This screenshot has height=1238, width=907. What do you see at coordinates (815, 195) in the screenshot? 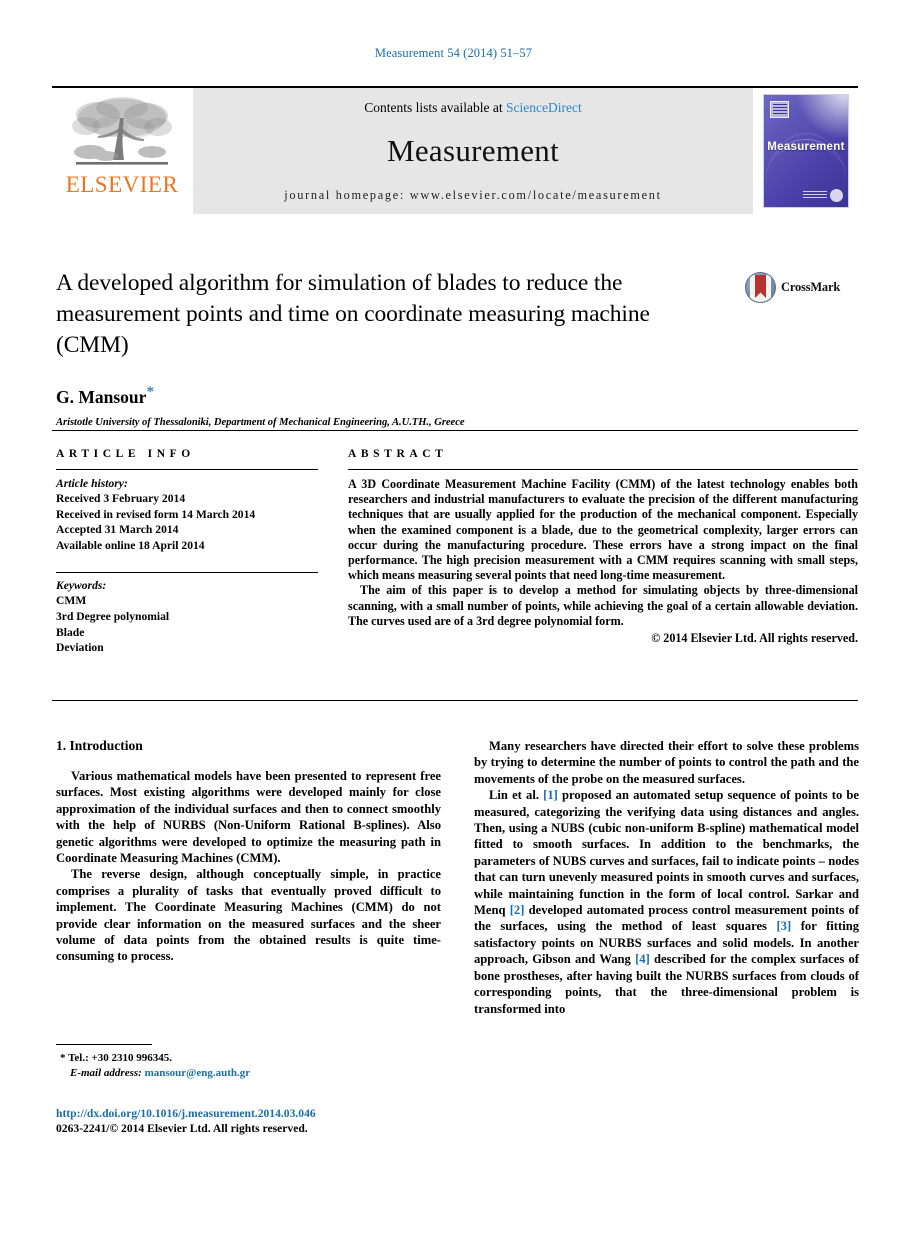
I see `cover-footer-lines` at bounding box center [815, 195].